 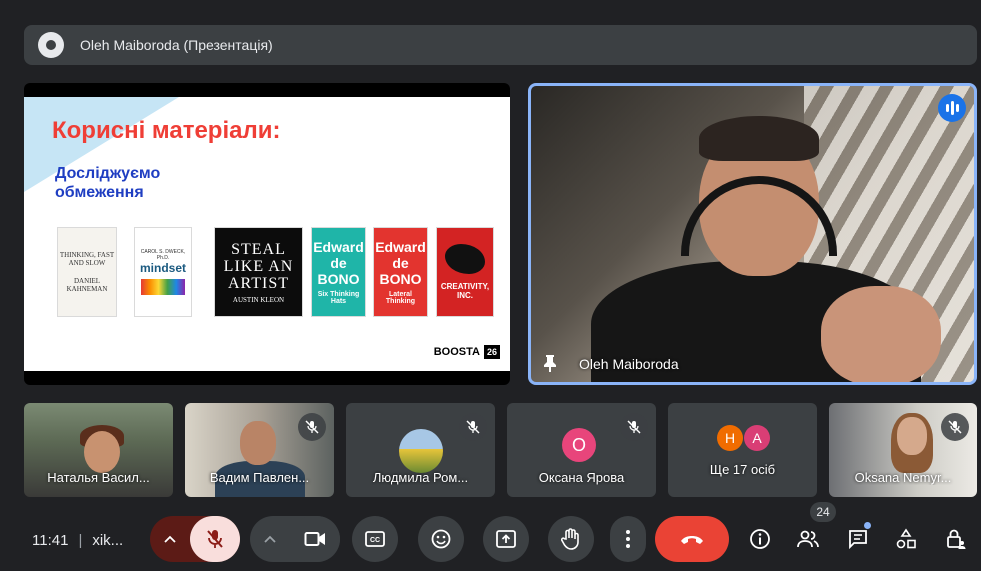 I want to click on reactions-button, so click(x=441, y=539).